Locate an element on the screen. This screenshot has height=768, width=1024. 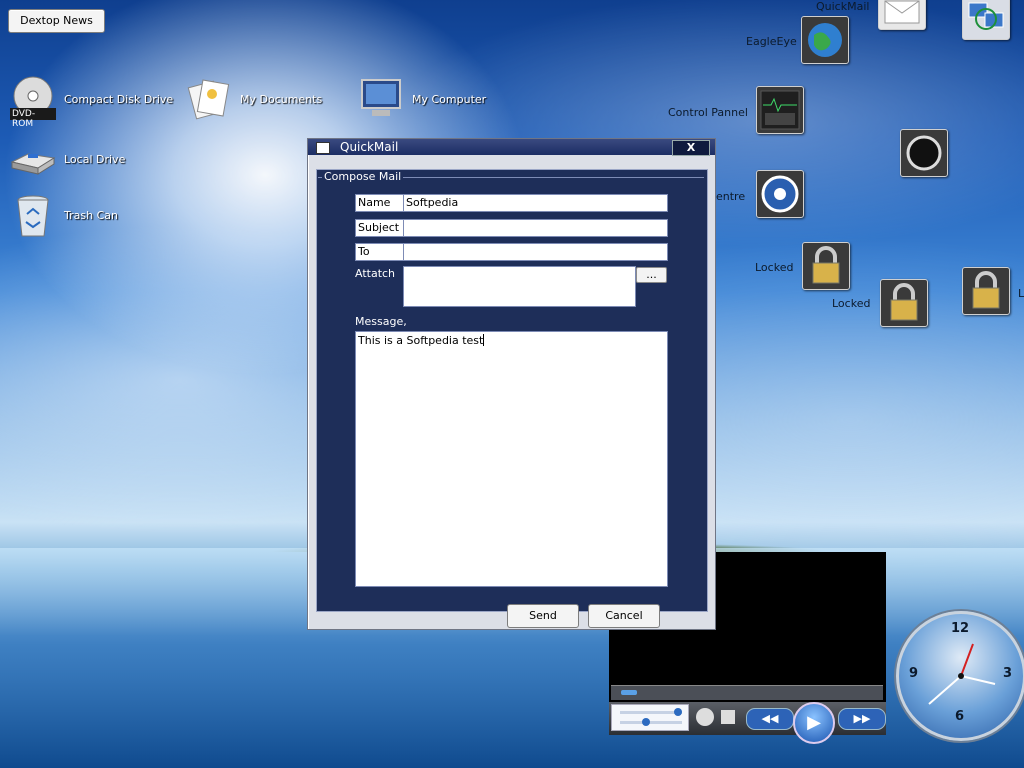
mute-icon is located at coordinates (705, 717).